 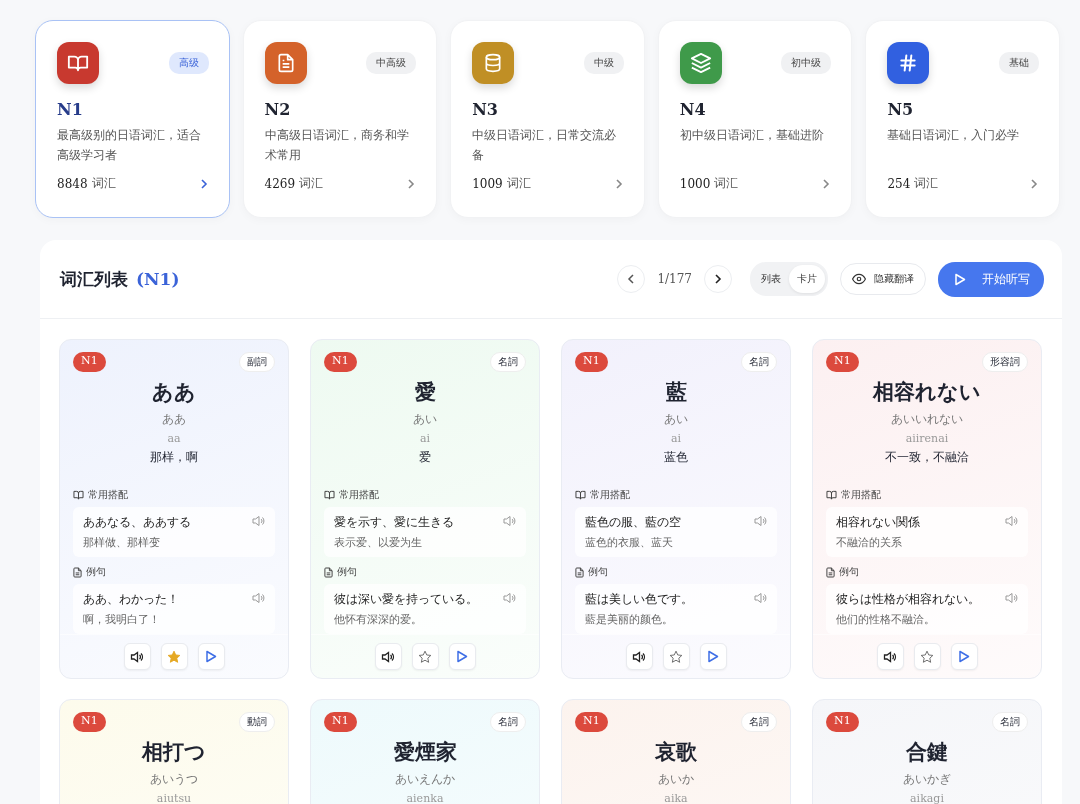 I want to click on collocation-translation: 那样做、那样变, so click(x=122, y=542).